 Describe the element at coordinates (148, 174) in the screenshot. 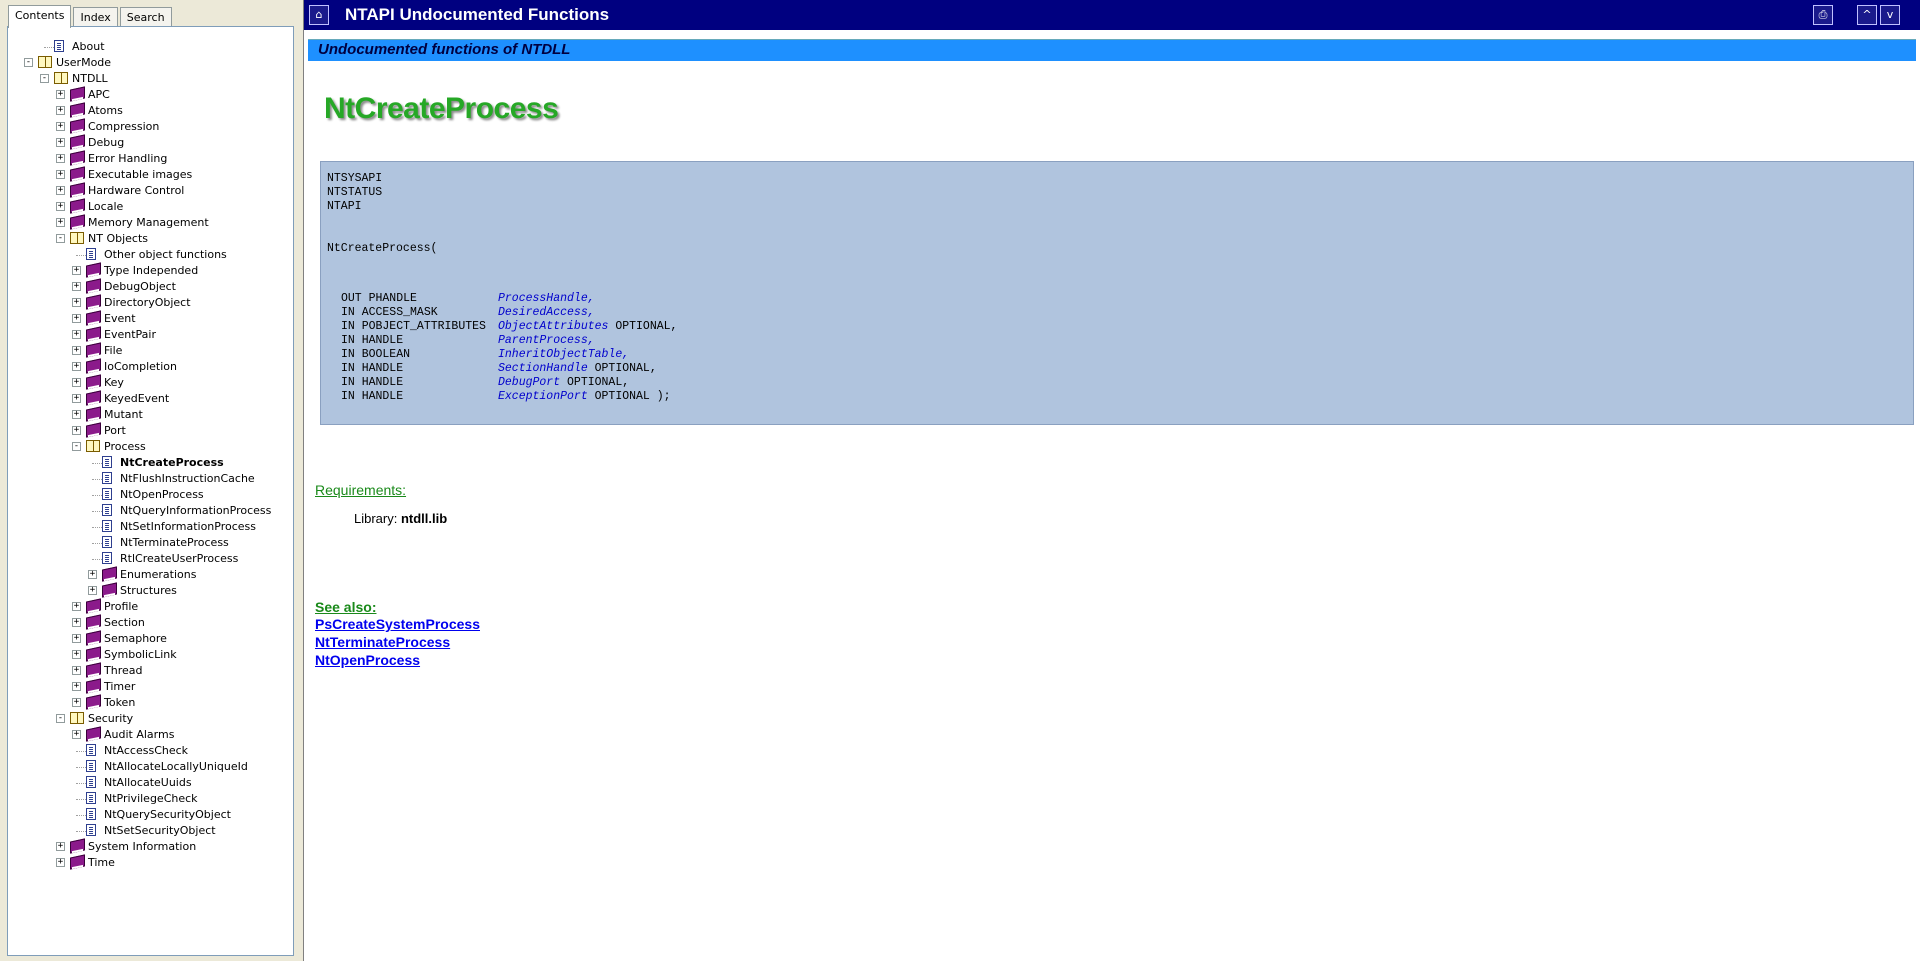

I see `tree-item: + Executable images` at that location.